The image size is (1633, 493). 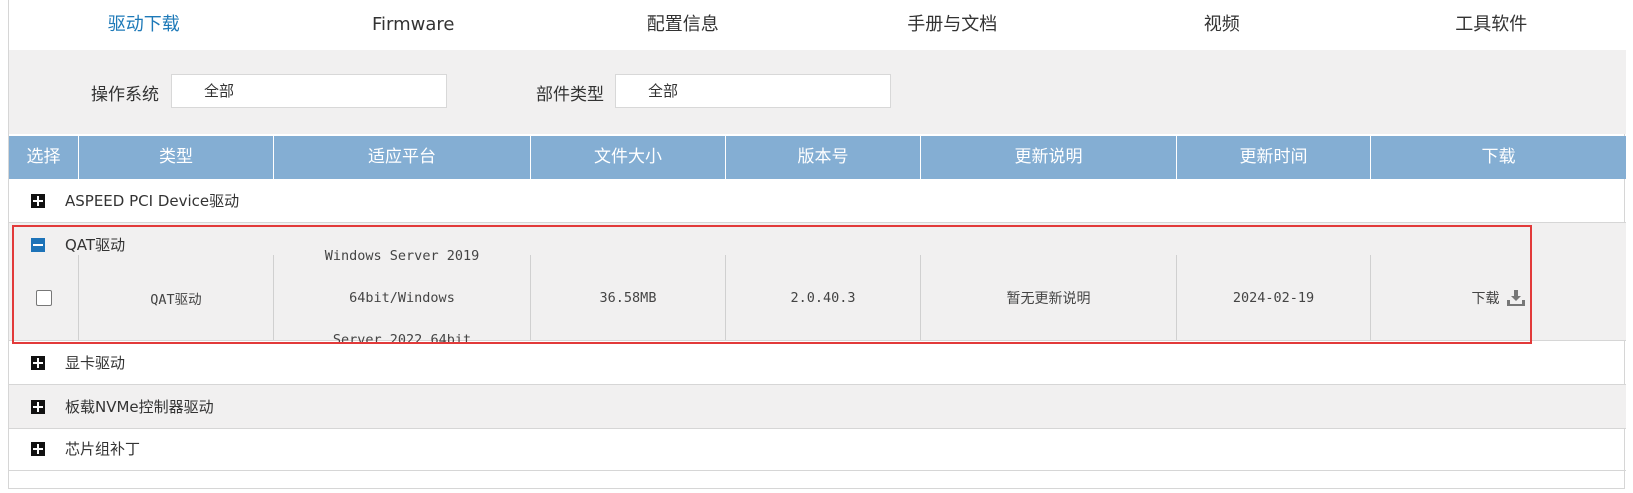 I want to click on os-filter-select: 全部, so click(x=309, y=91).